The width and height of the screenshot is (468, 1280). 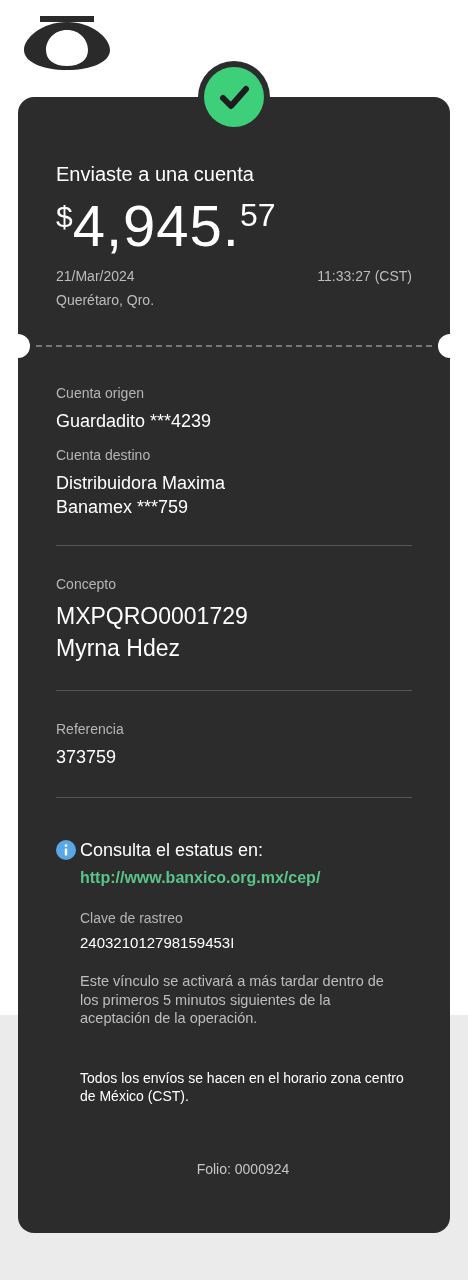 I want to click on field-label: Cuenta origen, so click(x=100, y=393).